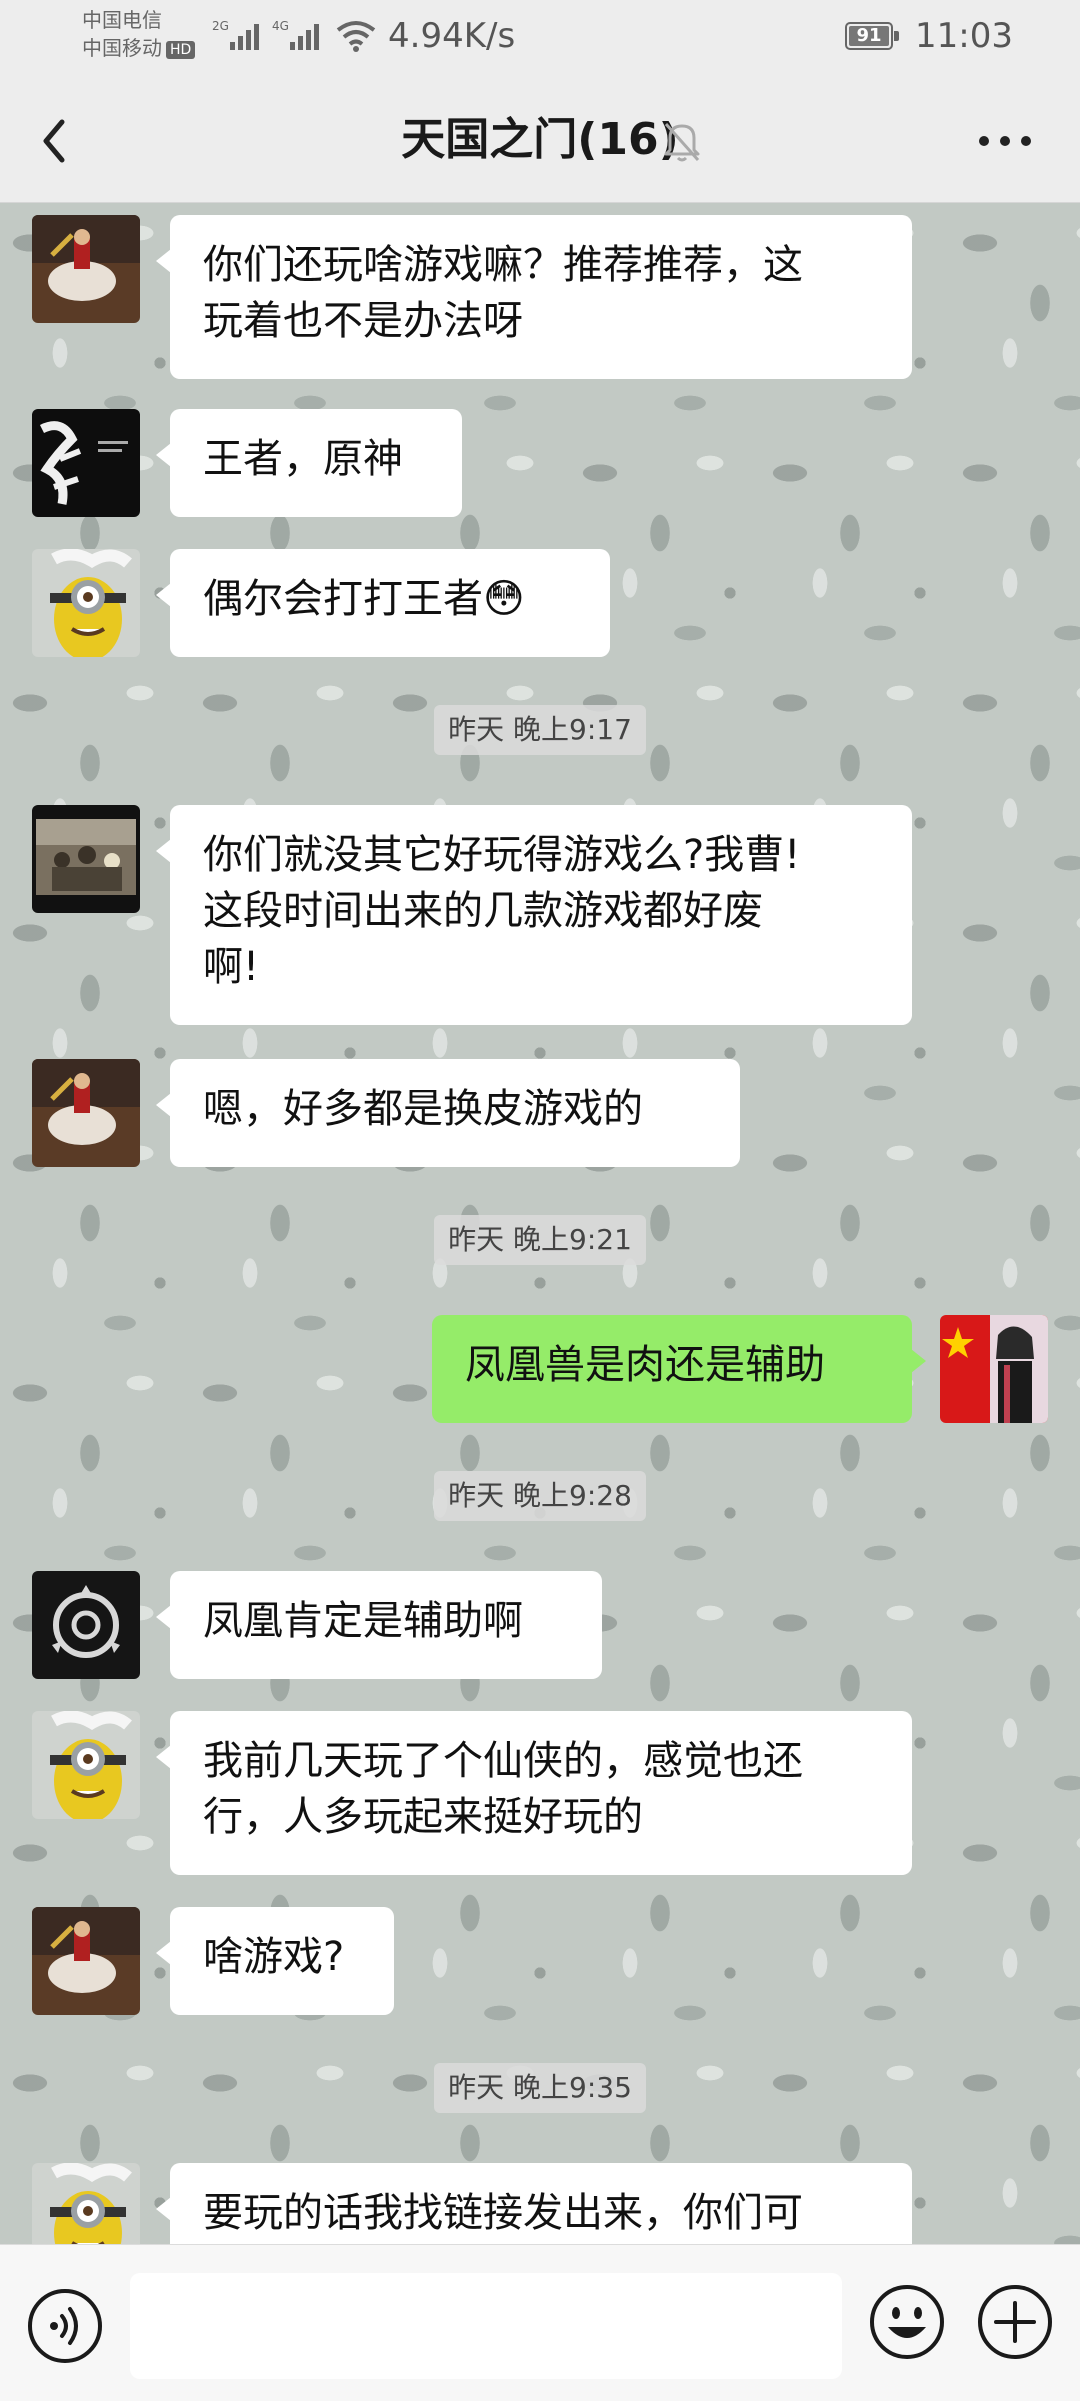 This screenshot has height=2401, width=1080. Describe the element at coordinates (486, 2326) in the screenshot. I see `message-input` at that location.